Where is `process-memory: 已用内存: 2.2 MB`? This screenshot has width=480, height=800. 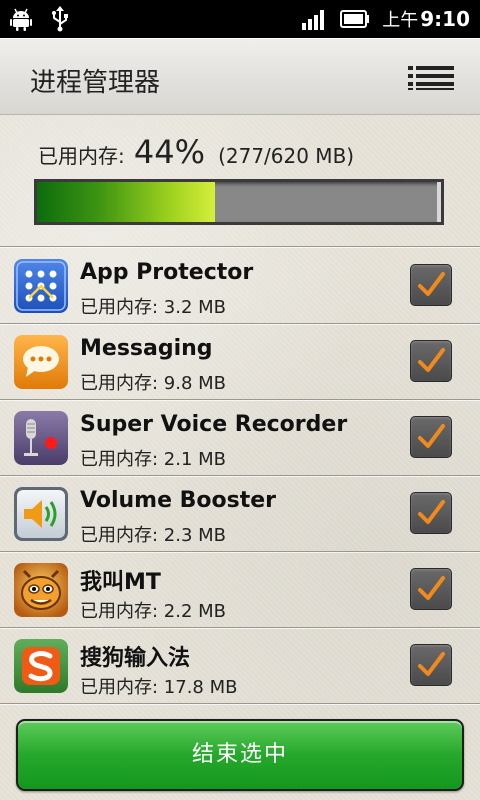 process-memory: 已用内存: 2.2 MB is located at coordinates (153, 611).